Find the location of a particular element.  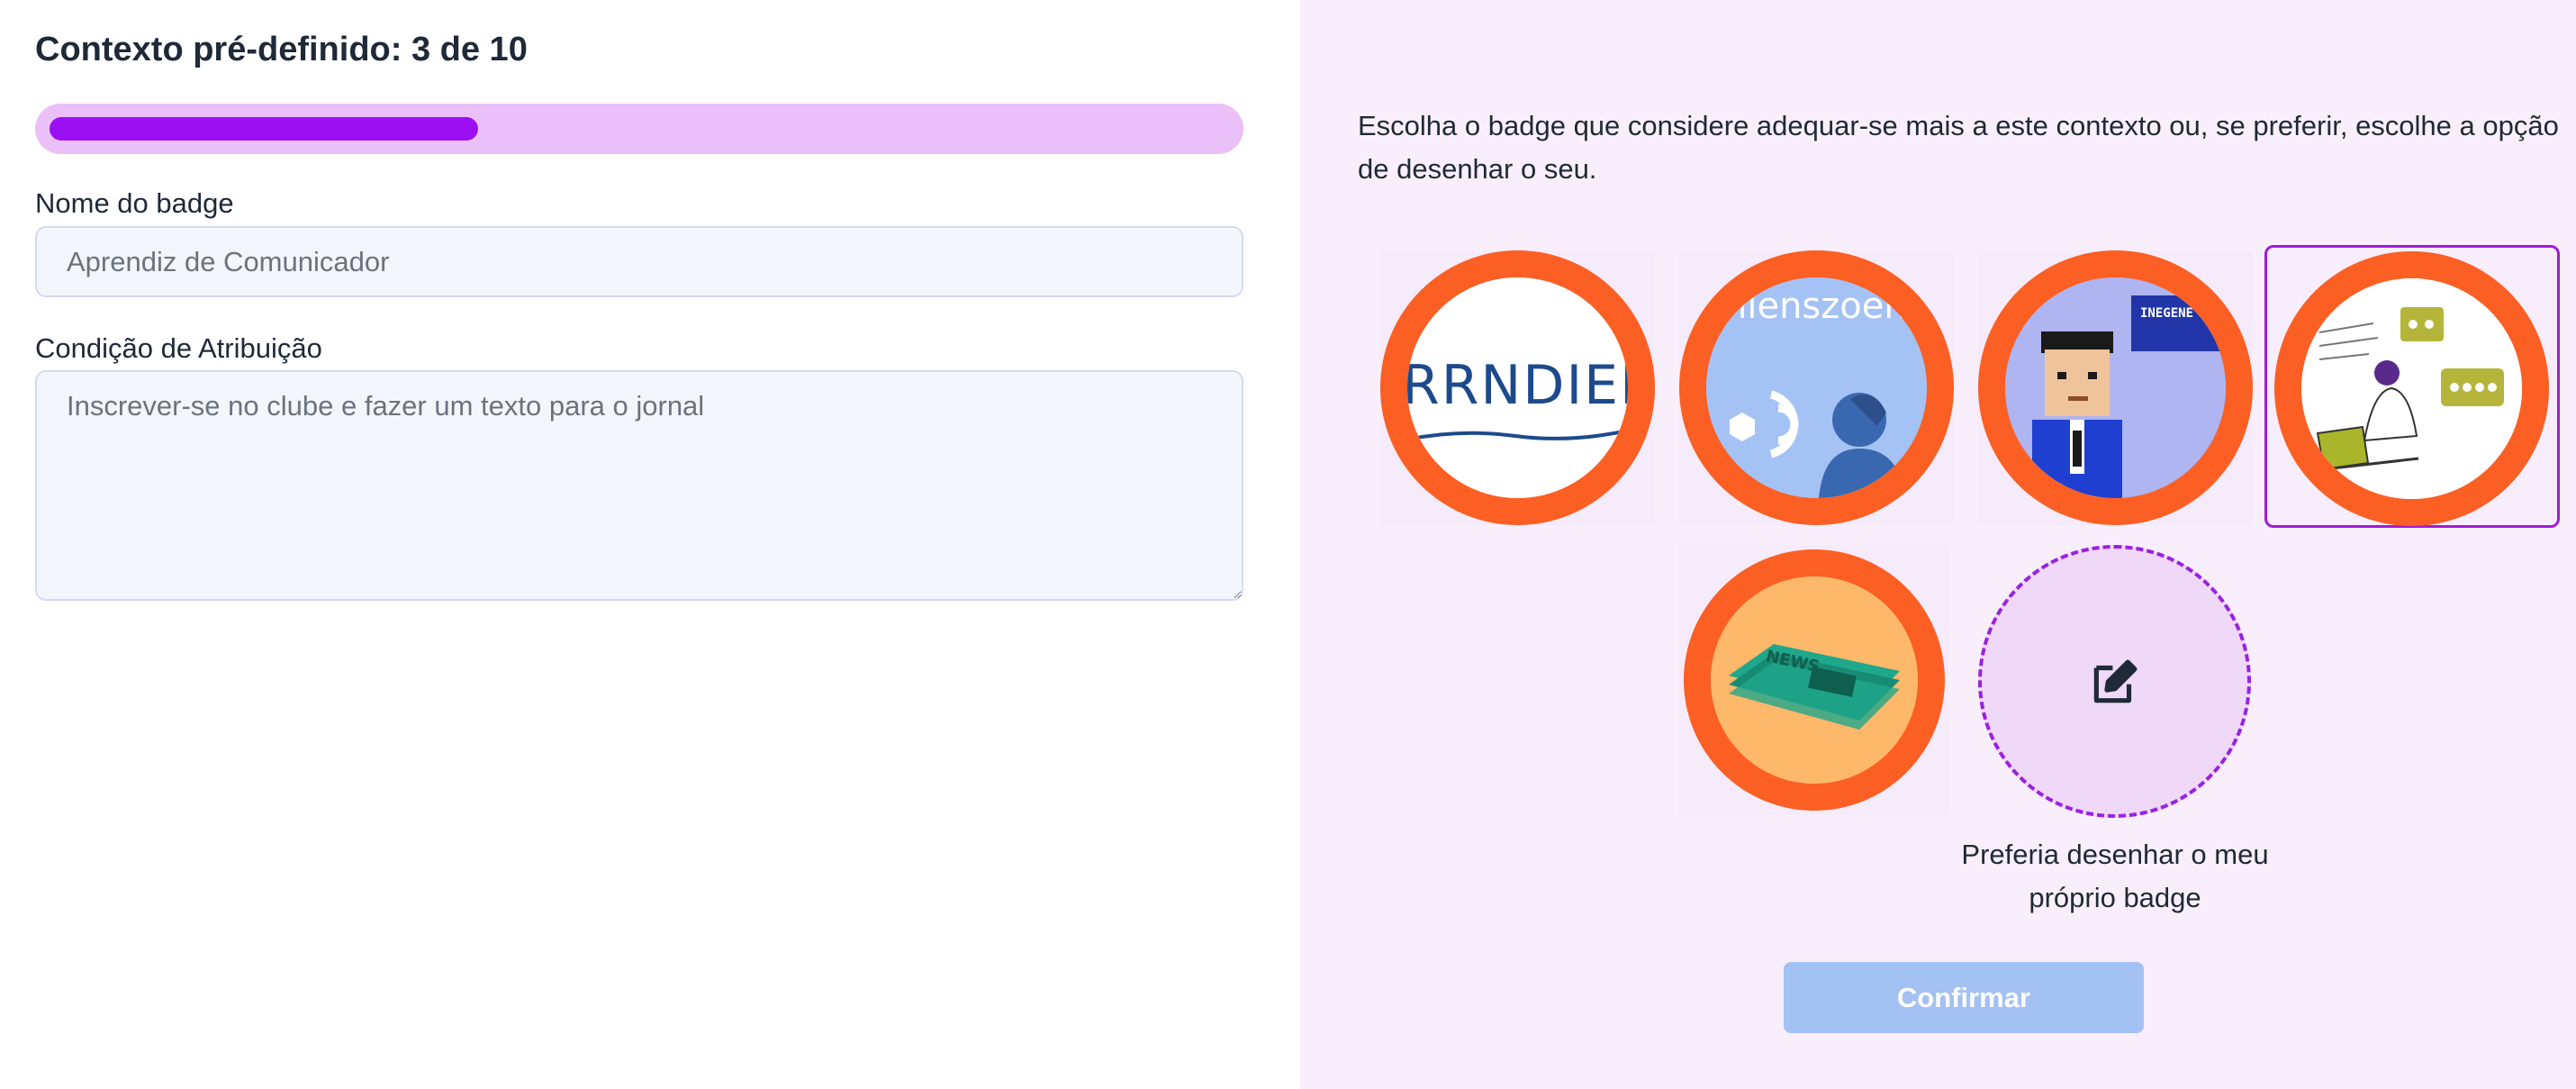

confirm-button: Confirmar is located at coordinates (1964, 997).